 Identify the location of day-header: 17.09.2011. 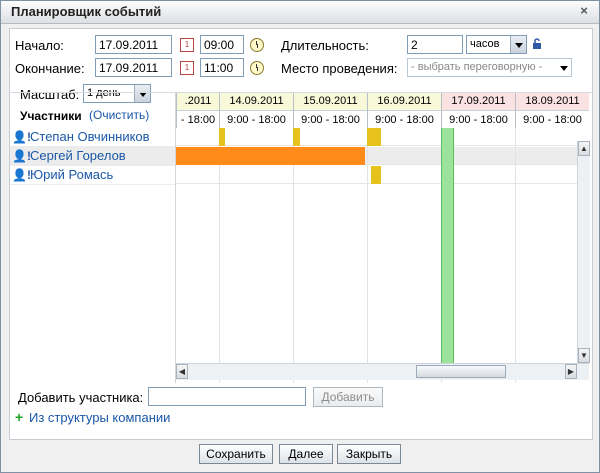
(478, 101).